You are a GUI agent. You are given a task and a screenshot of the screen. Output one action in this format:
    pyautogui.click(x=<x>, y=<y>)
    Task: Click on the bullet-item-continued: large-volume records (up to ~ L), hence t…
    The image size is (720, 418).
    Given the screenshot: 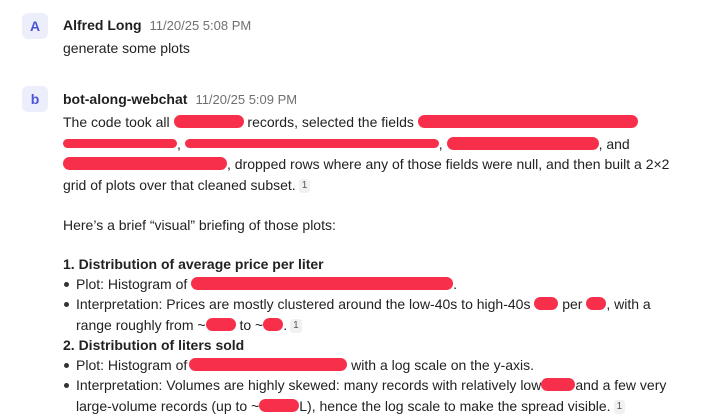 What is the action you would take?
    pyautogui.click(x=351, y=406)
    